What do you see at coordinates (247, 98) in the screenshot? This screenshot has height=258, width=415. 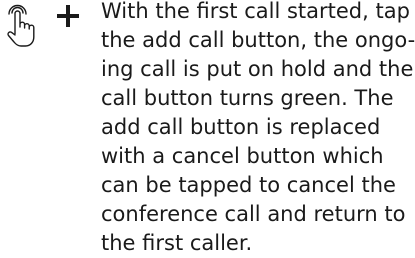 I see `instruction-line: call button turns green. The` at bounding box center [247, 98].